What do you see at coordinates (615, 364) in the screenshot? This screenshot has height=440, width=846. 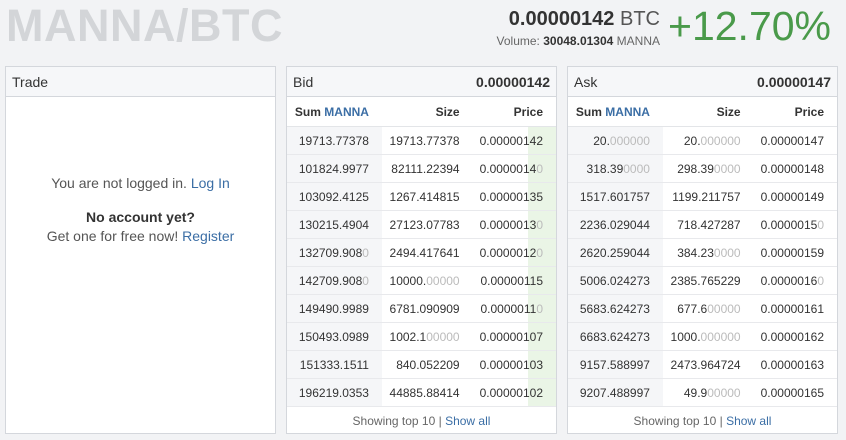 I see `ask-sum-cell: 9157.588997` at bounding box center [615, 364].